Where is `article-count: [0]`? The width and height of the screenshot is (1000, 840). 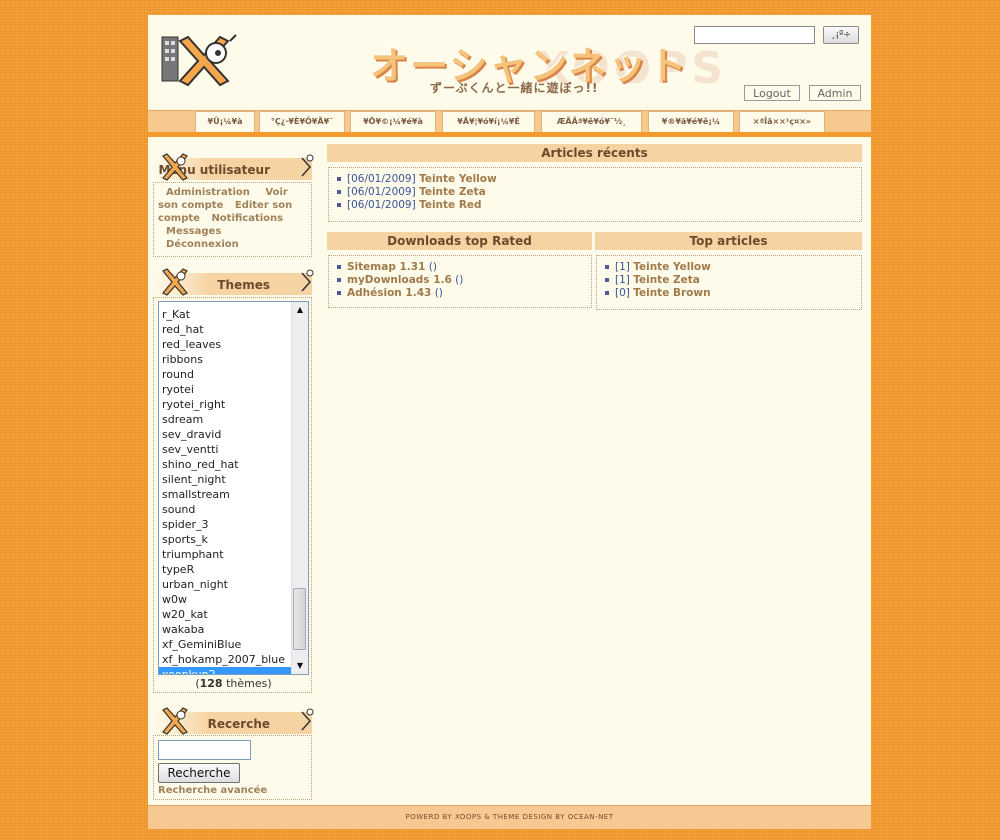
article-count: [0] is located at coordinates (622, 293).